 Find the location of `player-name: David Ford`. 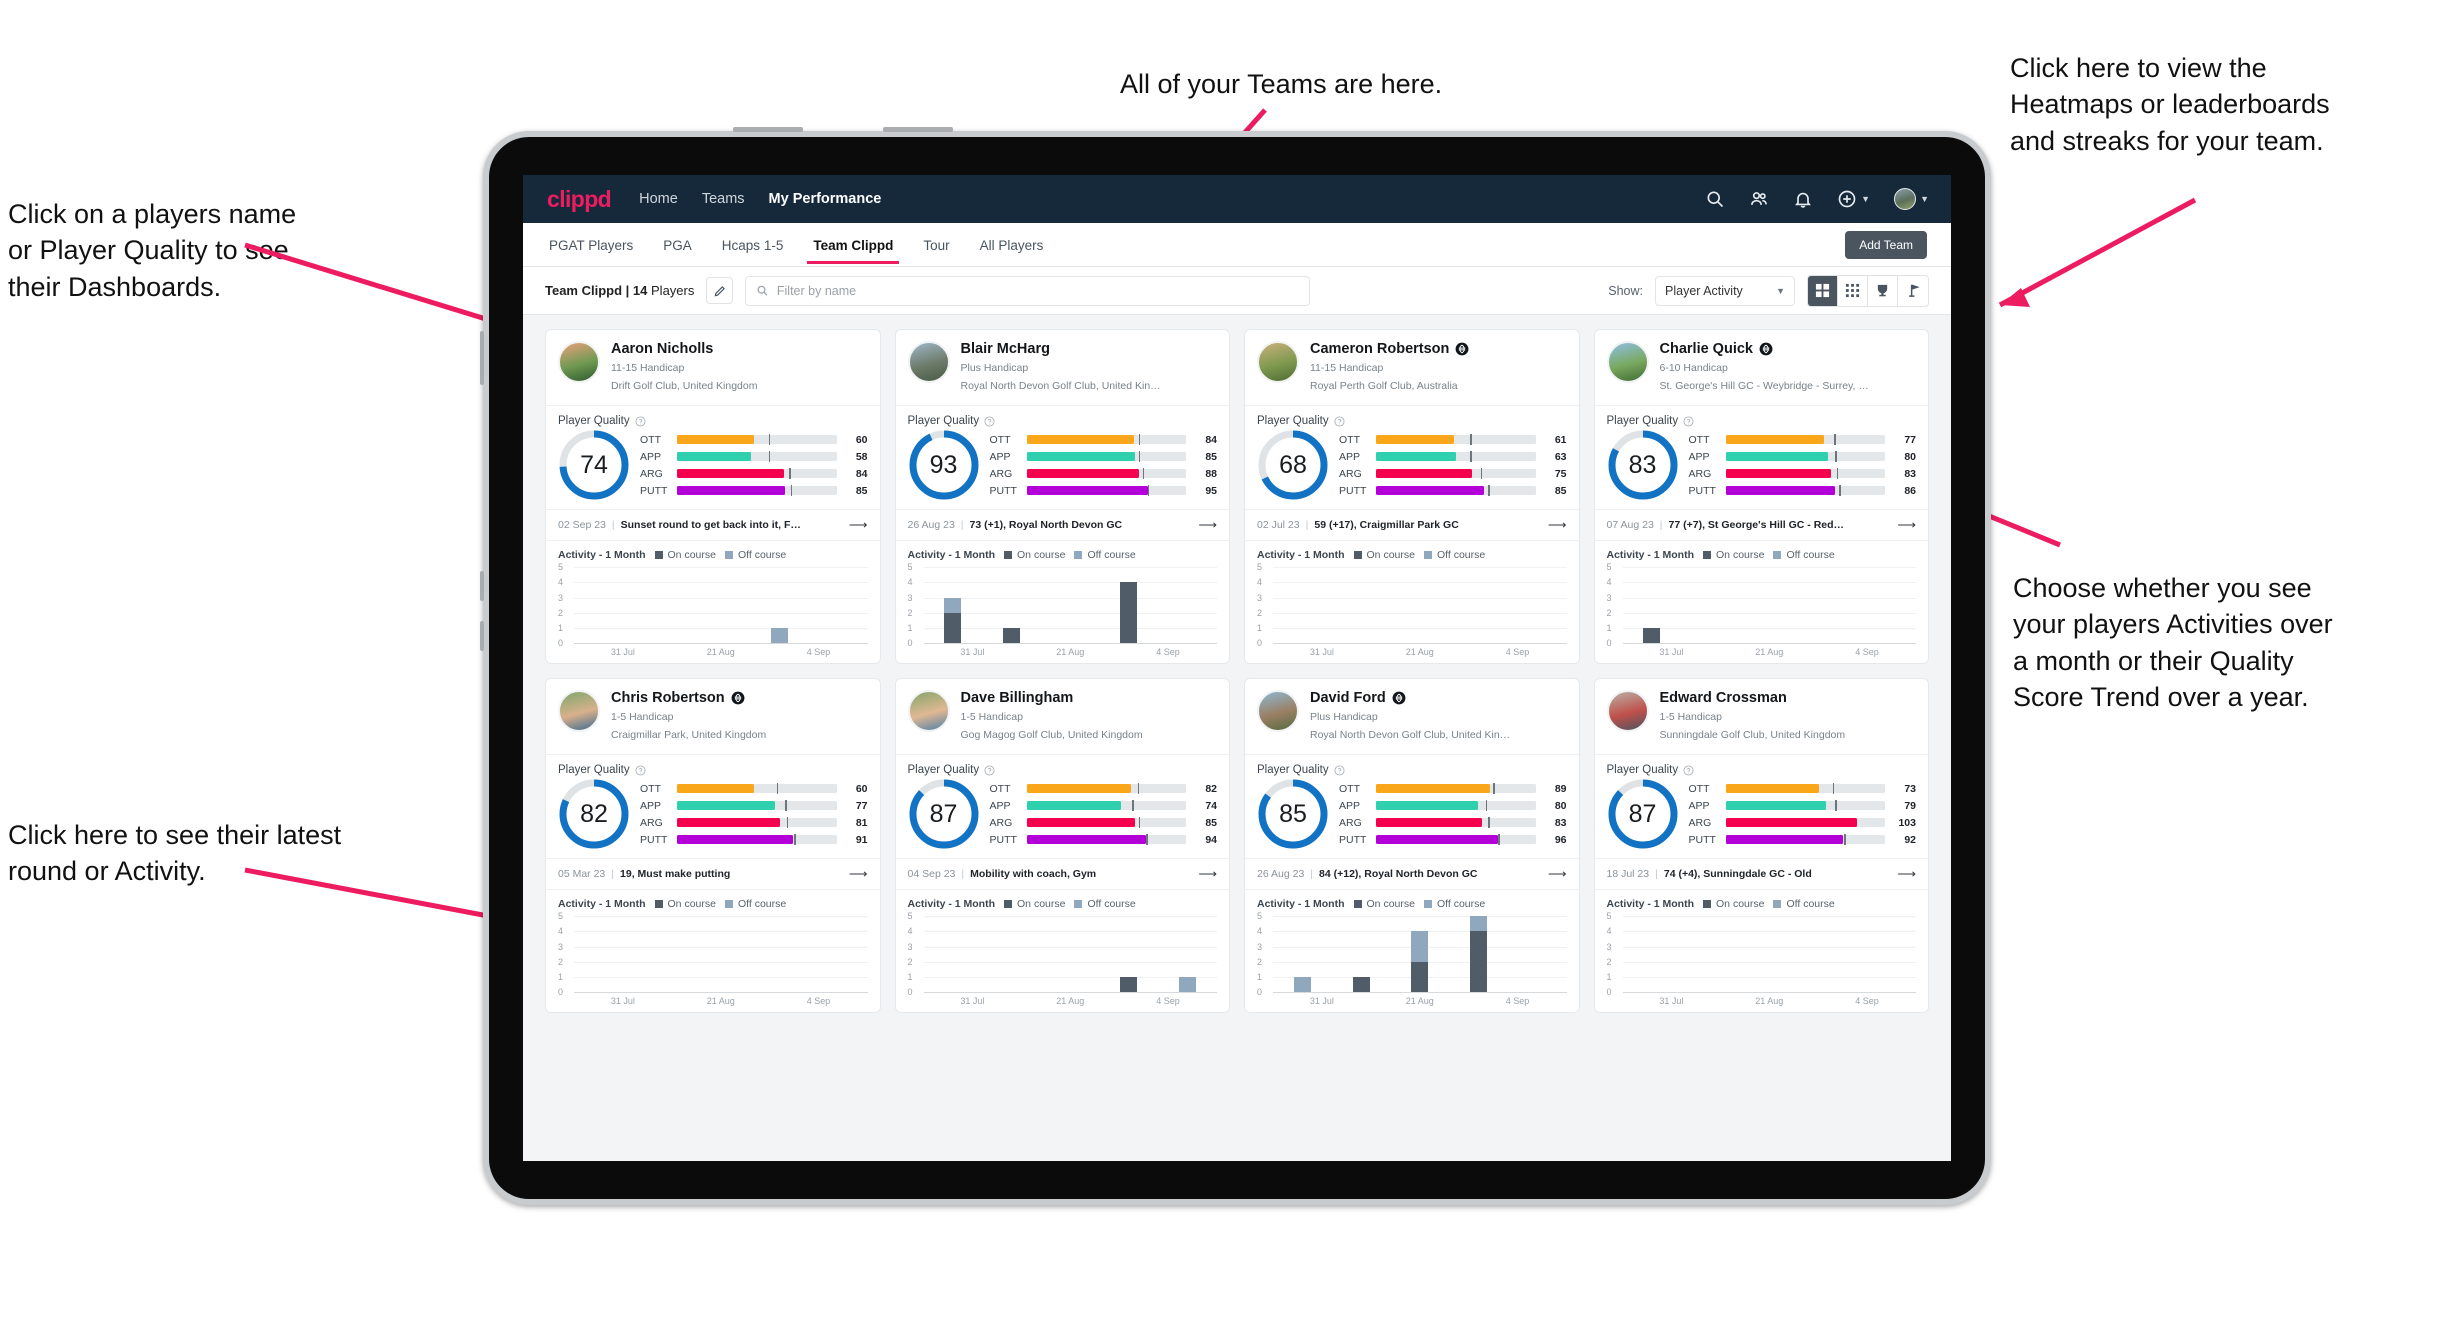

player-name: David Ford is located at coordinates (1348, 698).